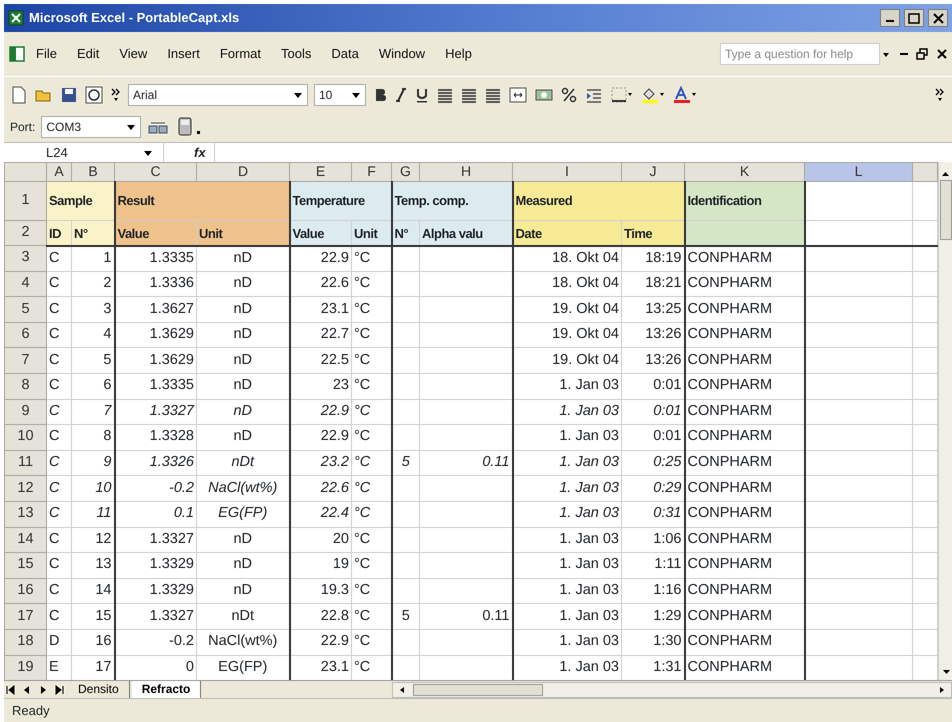 The width and height of the screenshot is (952, 722). I want to click on menu-item: Window, so click(402, 54).